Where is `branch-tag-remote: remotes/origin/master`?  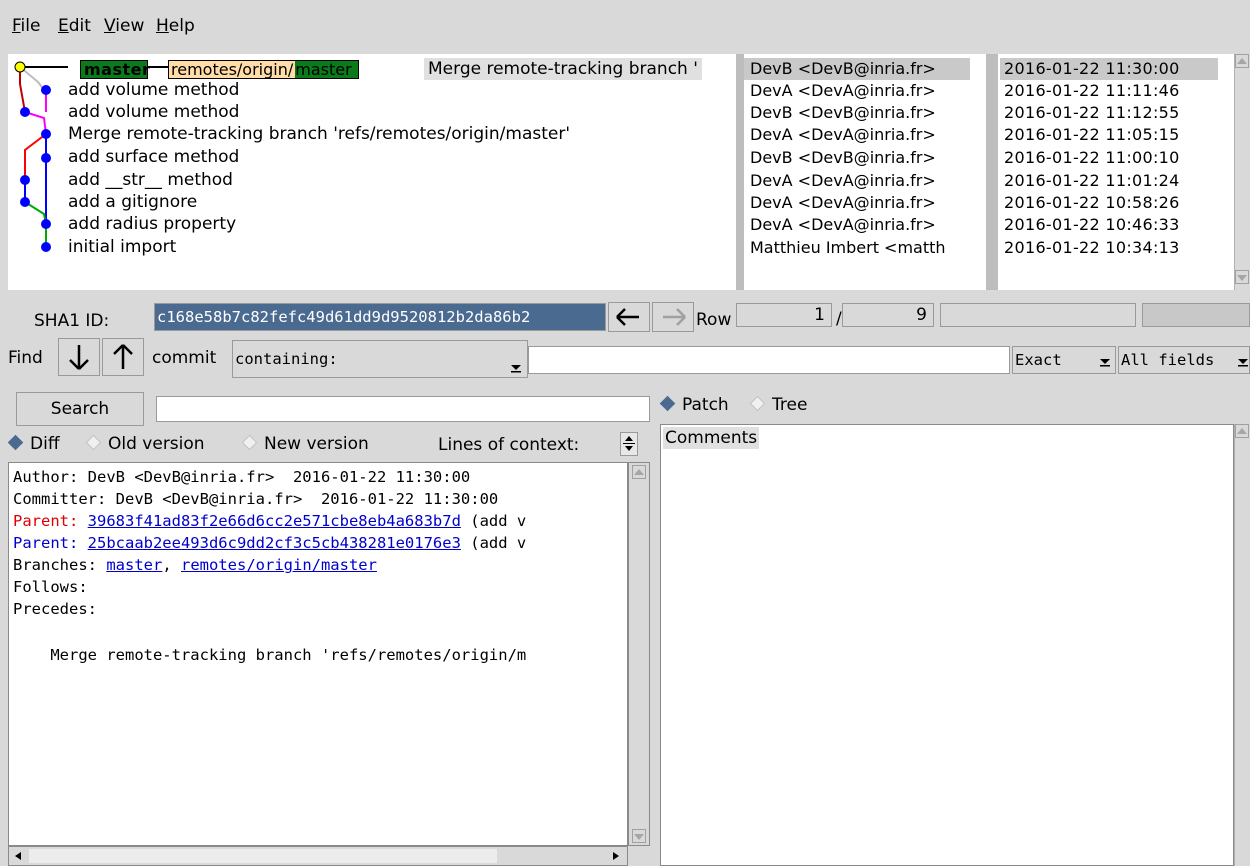
branch-tag-remote: remotes/origin/master is located at coordinates (263, 69).